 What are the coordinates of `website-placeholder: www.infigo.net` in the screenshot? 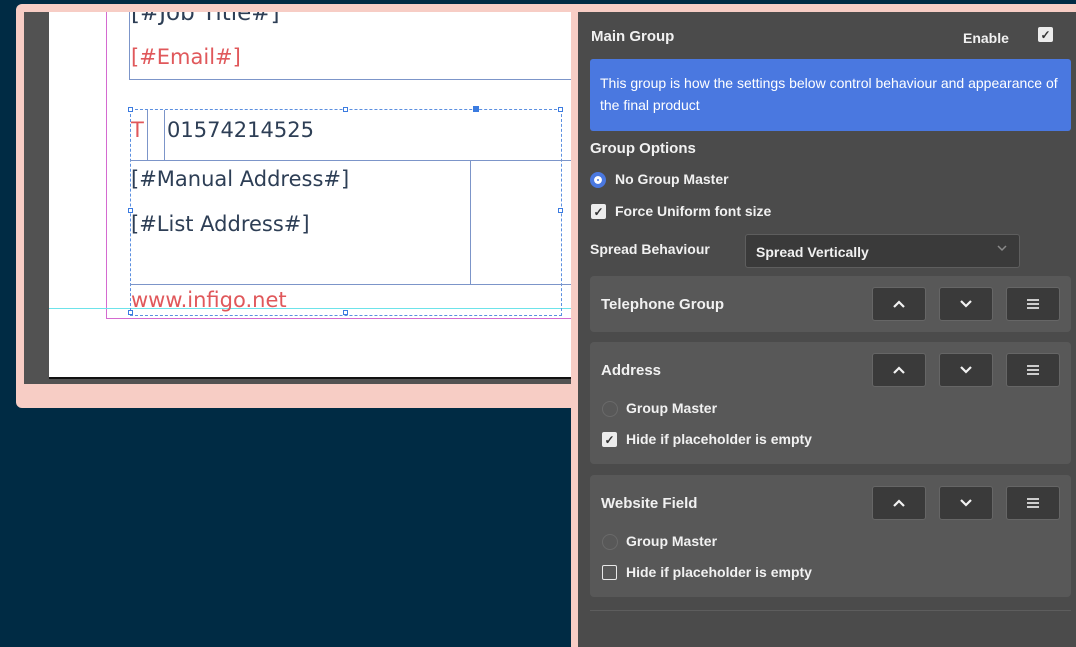 It's located at (209, 300).